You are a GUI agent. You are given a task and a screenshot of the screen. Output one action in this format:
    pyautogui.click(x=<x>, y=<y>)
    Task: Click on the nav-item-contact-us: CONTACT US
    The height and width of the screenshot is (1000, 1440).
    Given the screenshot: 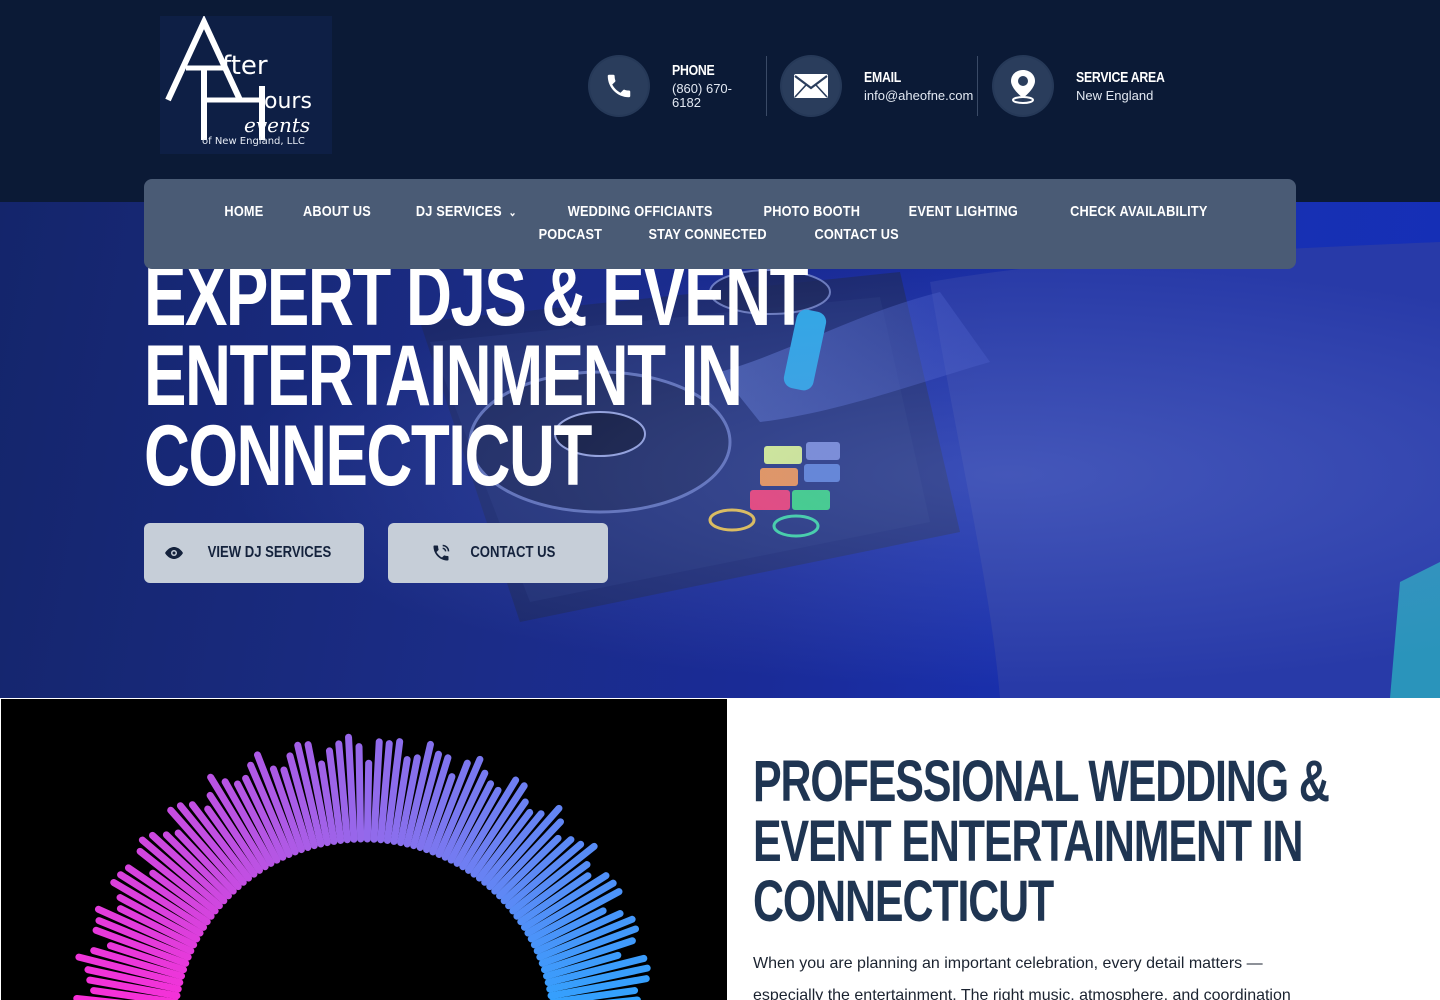 What is the action you would take?
    pyautogui.click(x=857, y=235)
    